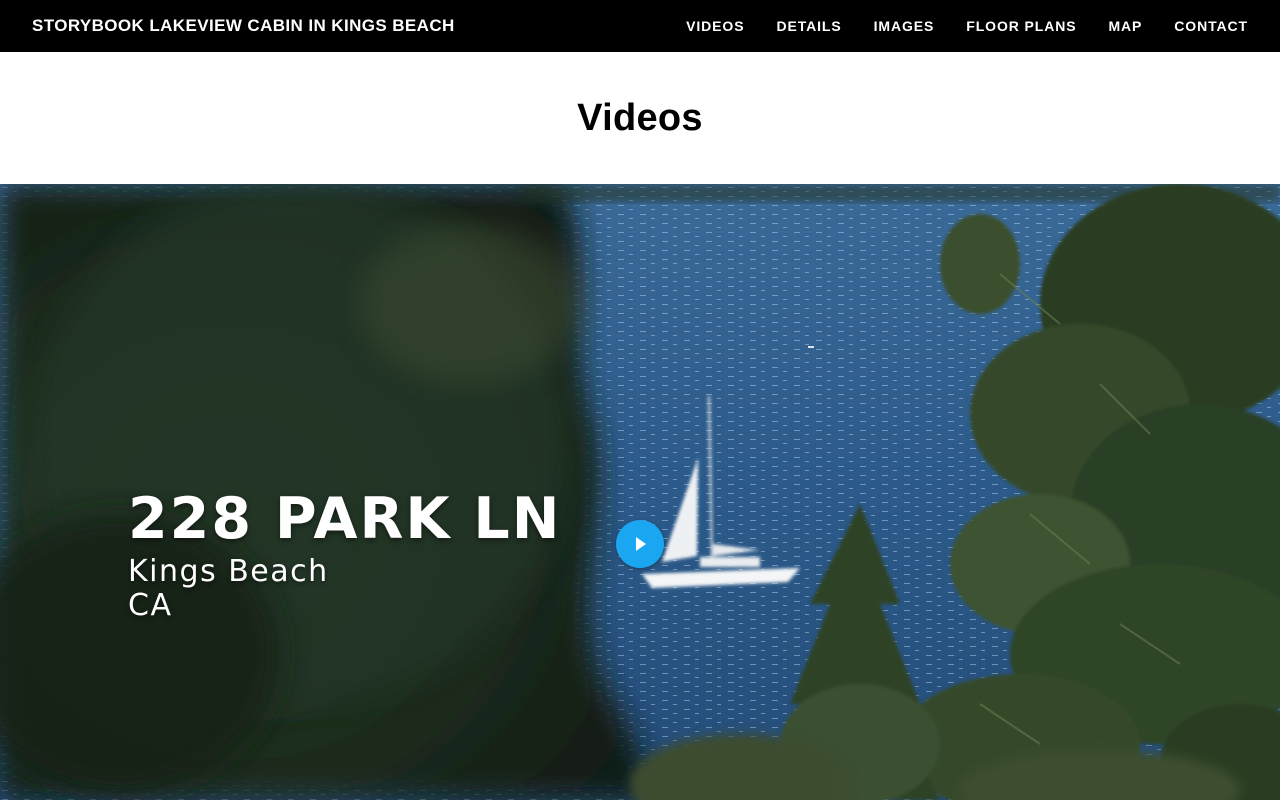 This screenshot has width=1280, height=800. Describe the element at coordinates (808, 26) in the screenshot. I see `nav-item-details: DETAILS` at that location.